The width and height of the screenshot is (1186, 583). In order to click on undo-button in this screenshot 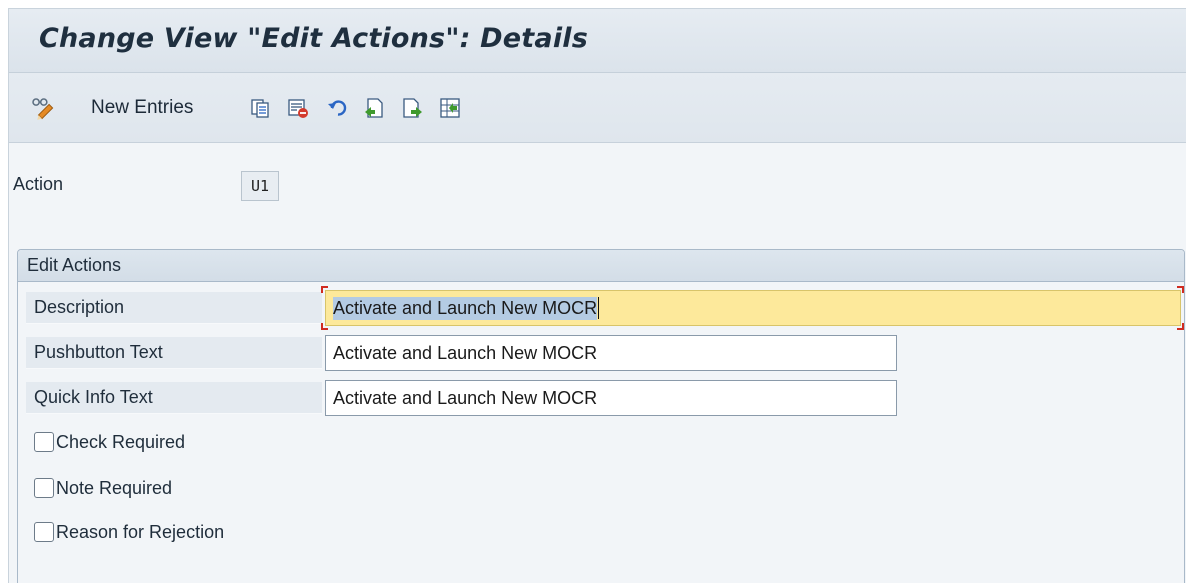, I will do `click(338, 108)`.